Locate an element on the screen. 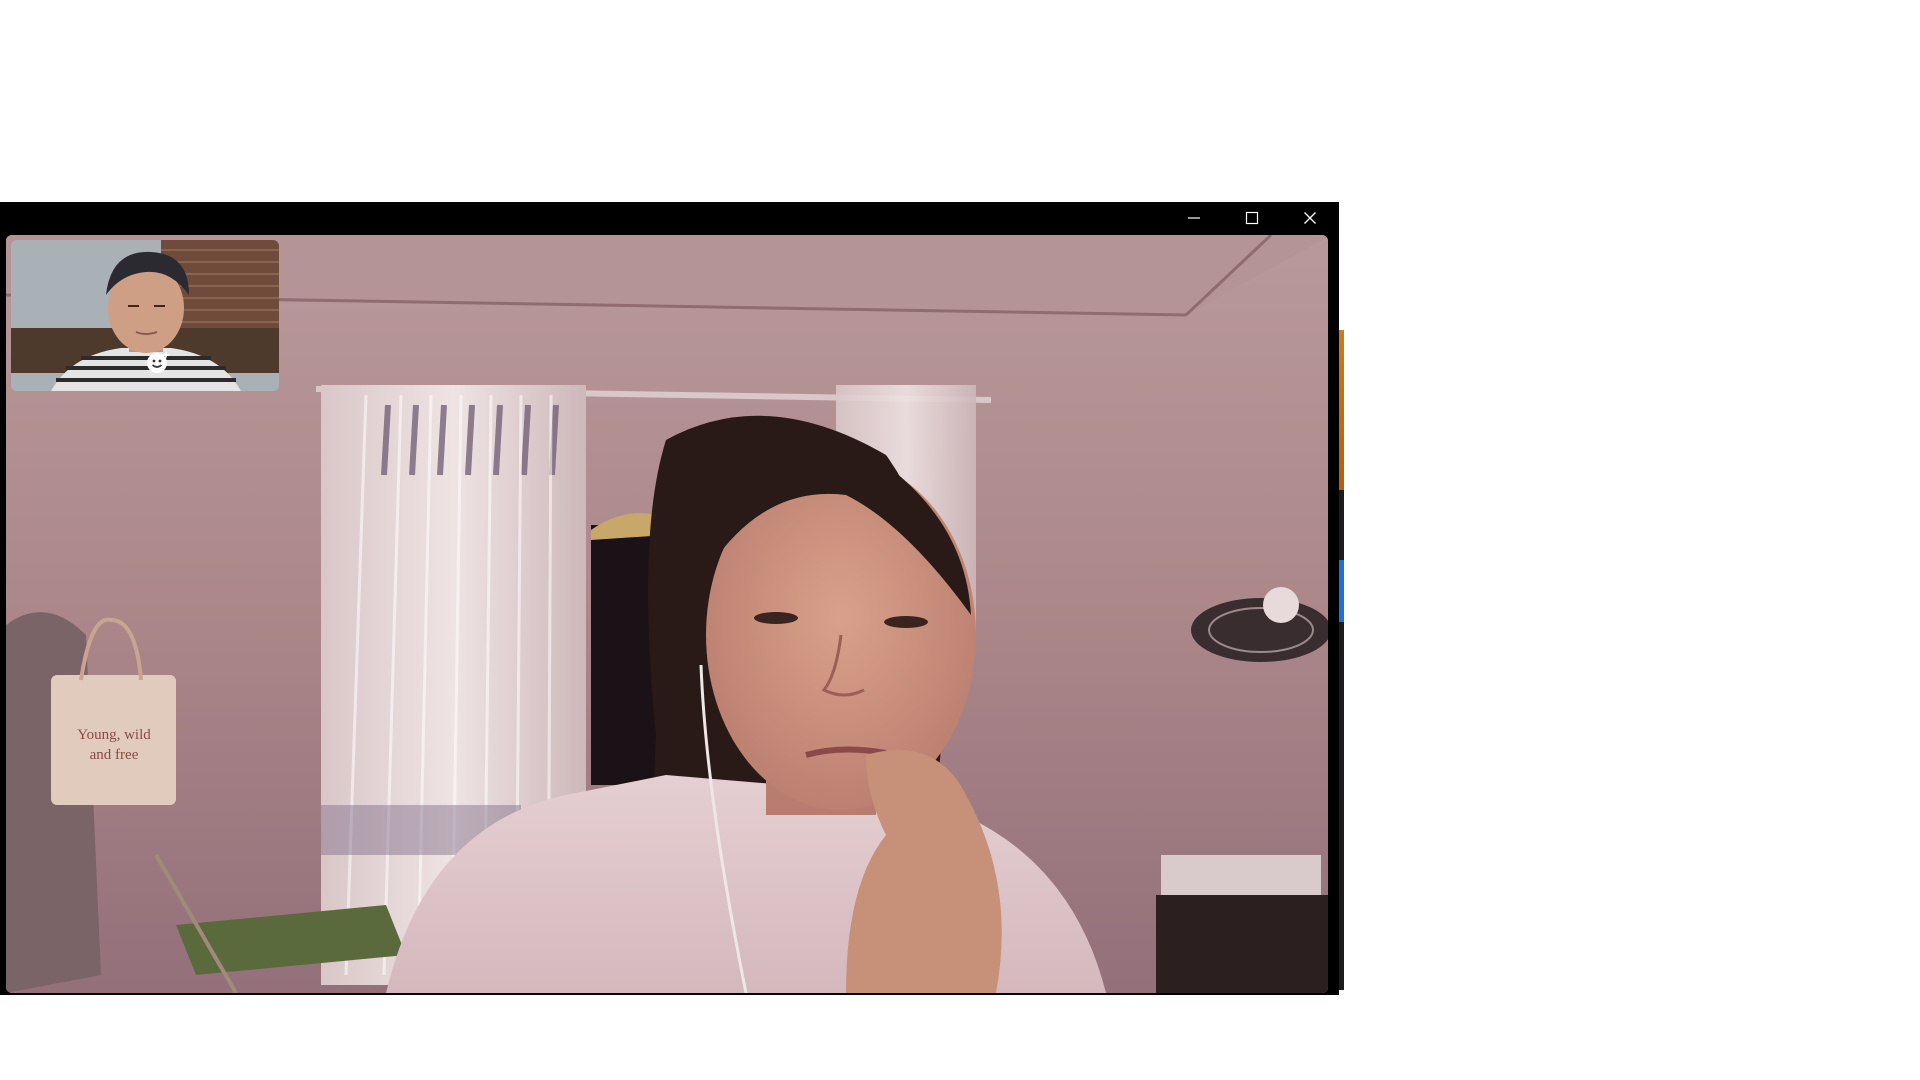  background-window-edge is located at coordinates (1341, 660).